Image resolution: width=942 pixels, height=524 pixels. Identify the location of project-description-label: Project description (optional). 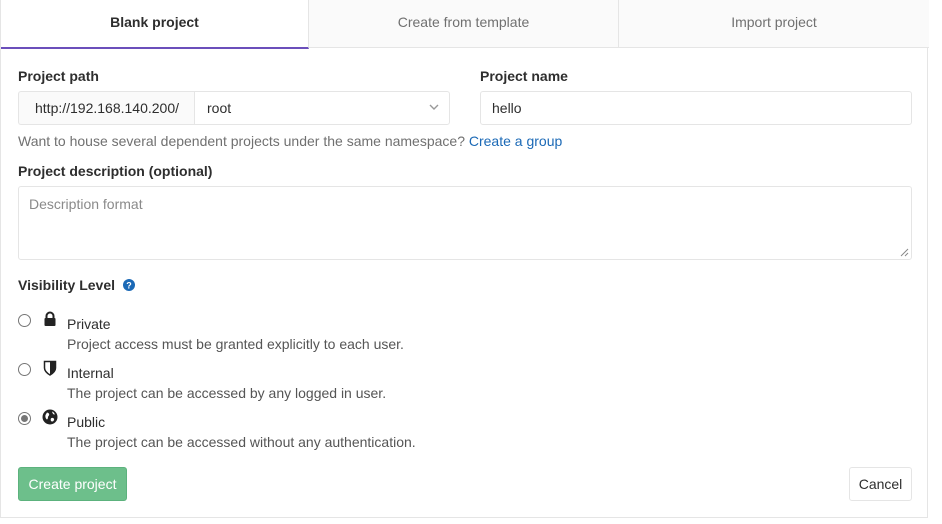
(115, 171).